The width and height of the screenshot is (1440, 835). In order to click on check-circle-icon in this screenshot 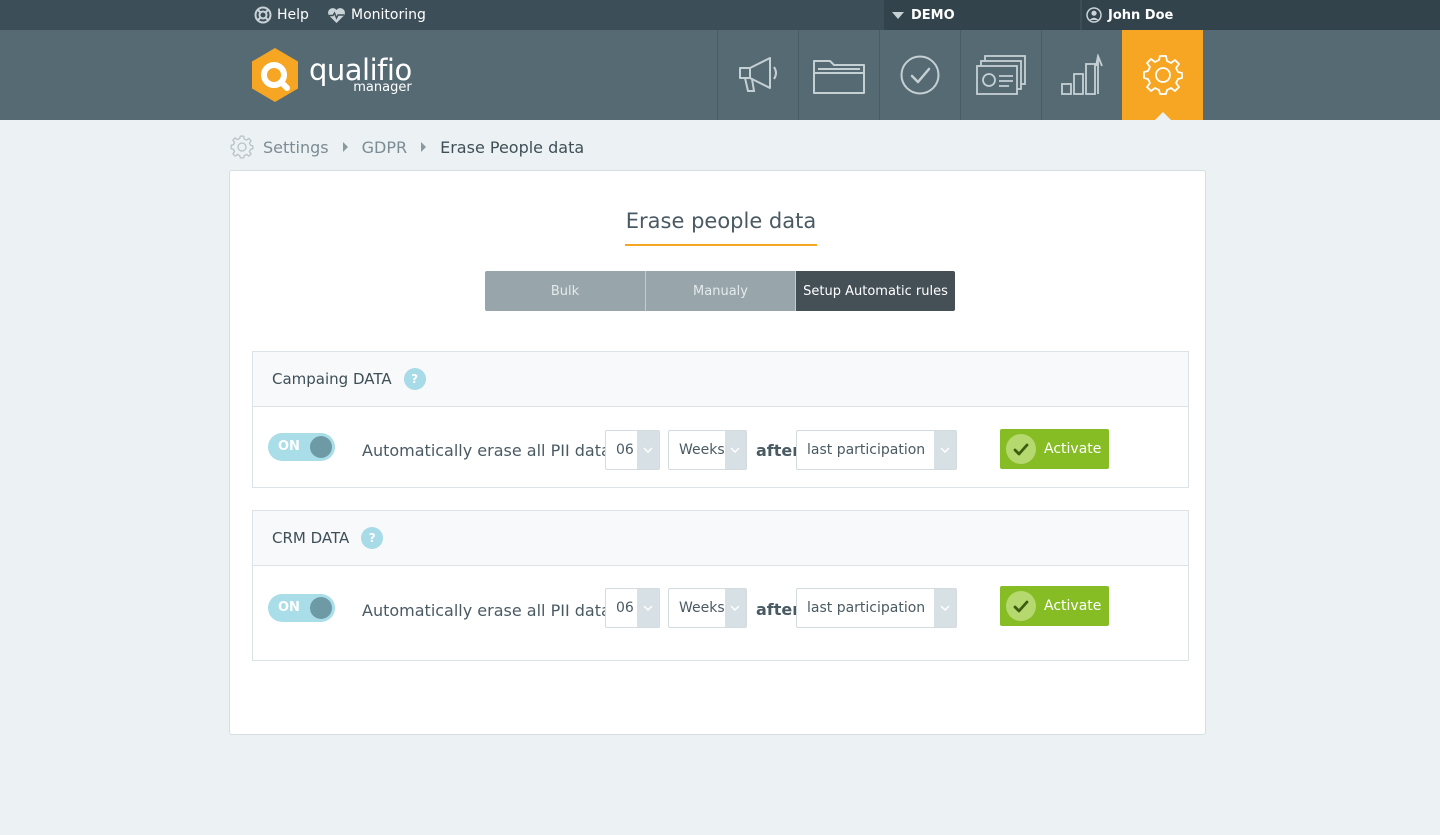, I will do `click(920, 75)`.